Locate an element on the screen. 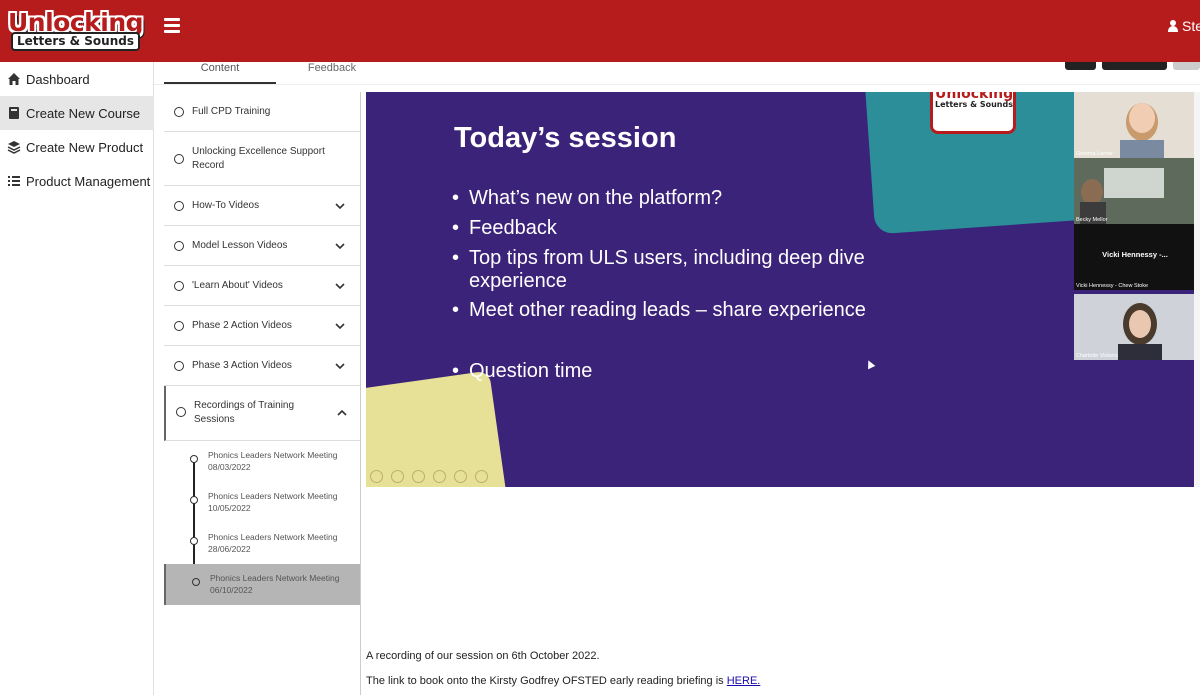 This screenshot has width=1200, height=695. participant-tile: Charlotte Vickers is located at coordinates (1135, 327).